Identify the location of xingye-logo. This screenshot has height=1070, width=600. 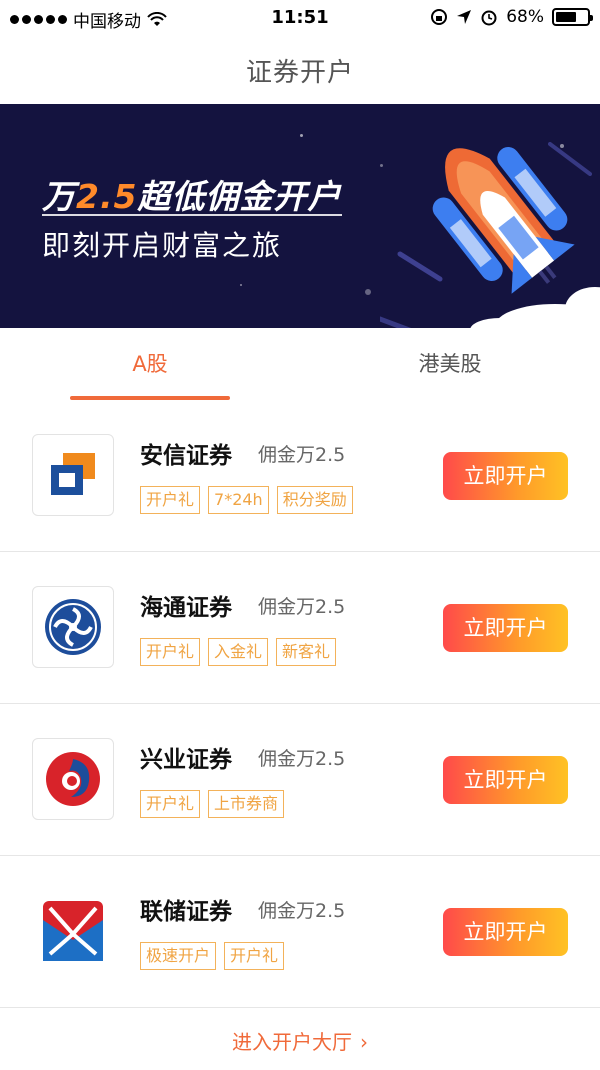
(73, 779).